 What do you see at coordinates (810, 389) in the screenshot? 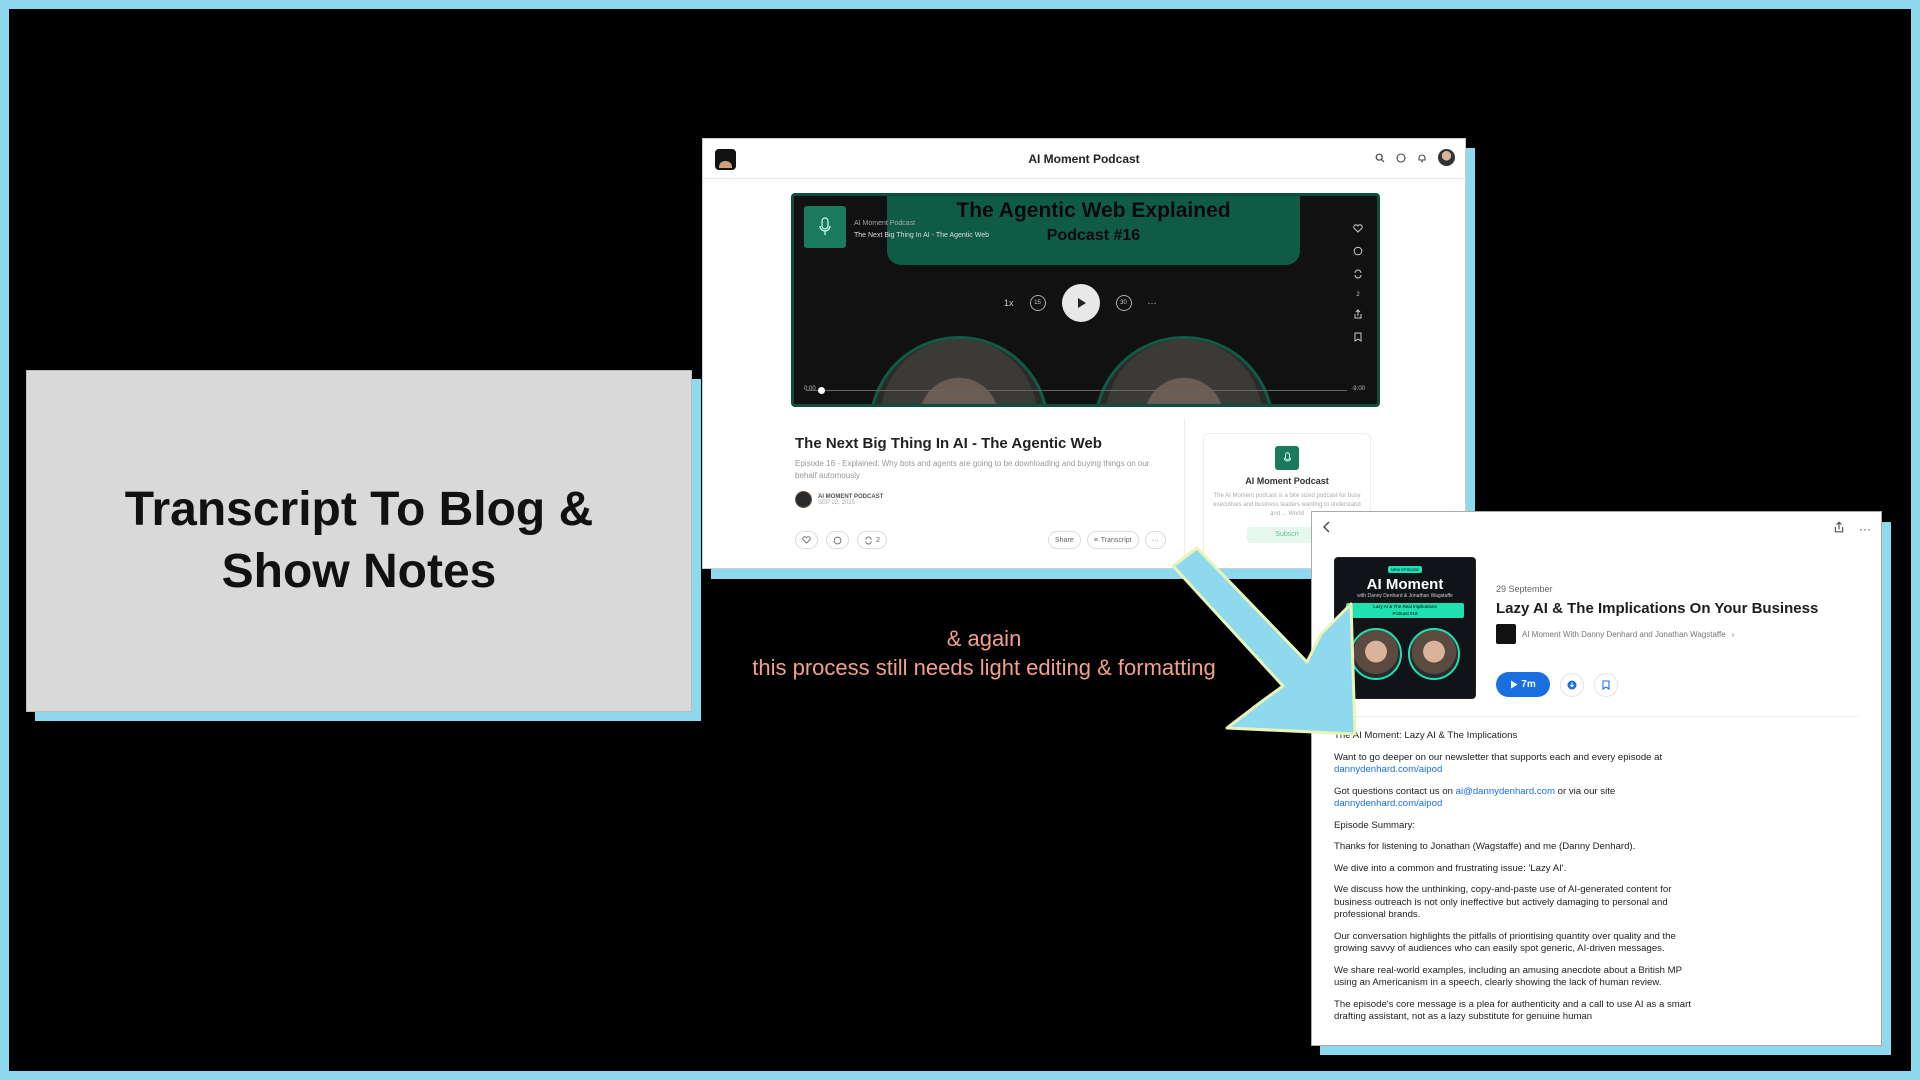
I see `time-start: 0:00` at bounding box center [810, 389].